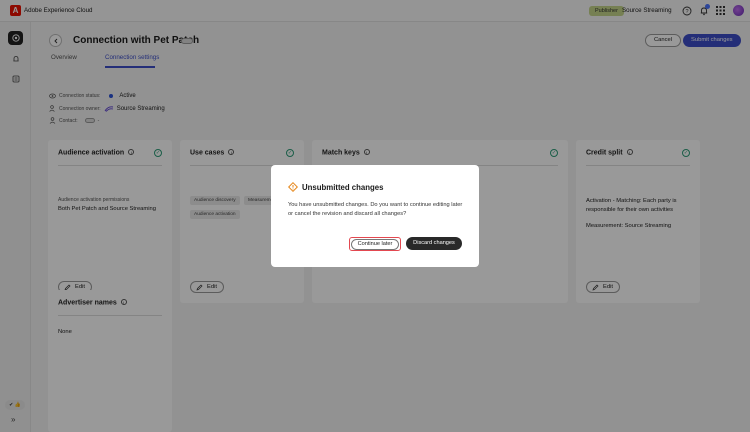 This screenshot has width=750, height=432. What do you see at coordinates (343, 187) in the screenshot?
I see `dialog-title: Unsubmitted changes` at bounding box center [343, 187].